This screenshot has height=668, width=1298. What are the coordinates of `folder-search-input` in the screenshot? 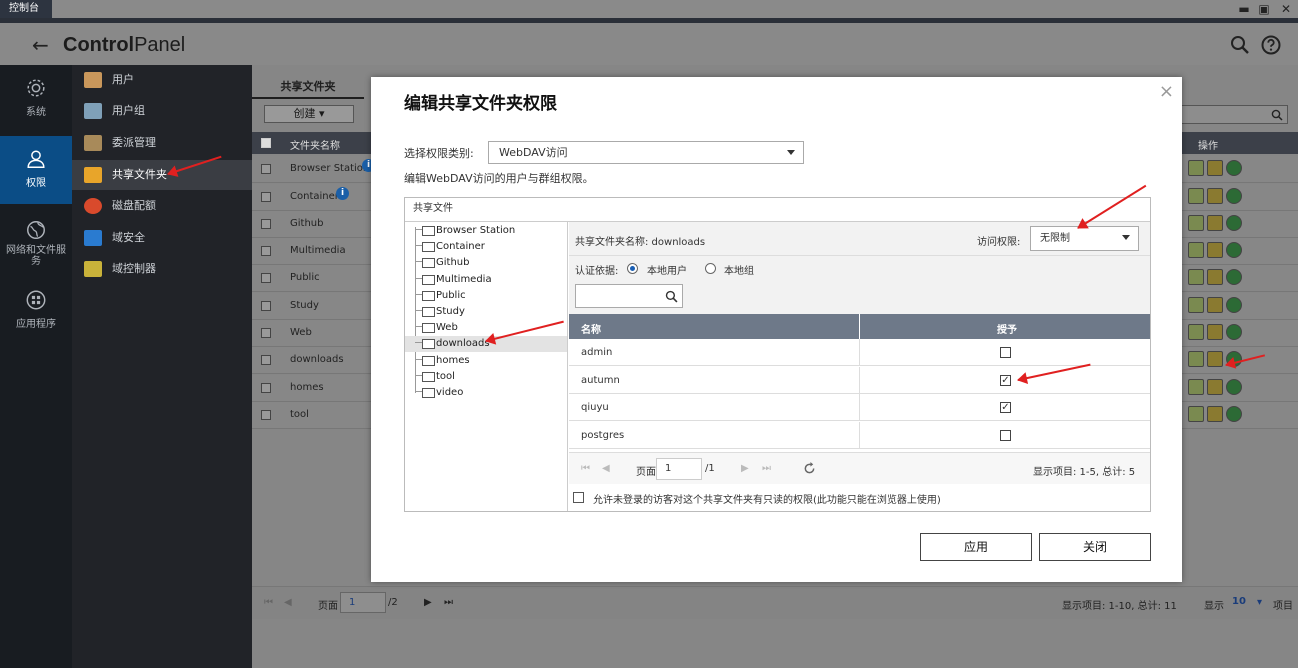 It's located at (1233, 114).